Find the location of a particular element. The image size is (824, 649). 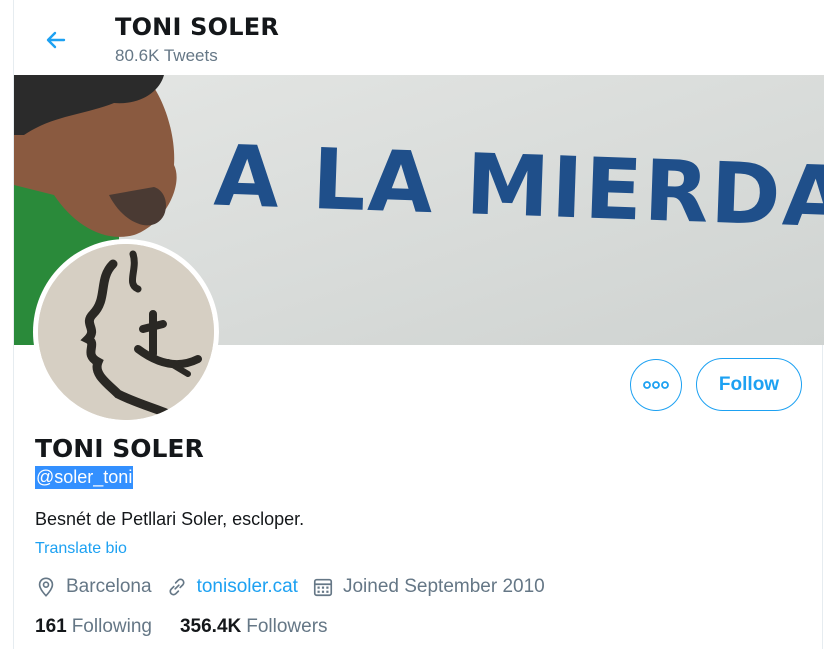

location-item: Barcelona is located at coordinates (93, 587).